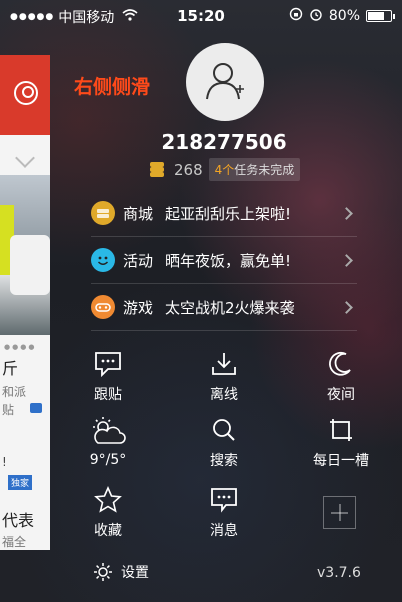  I want to click on drawer-title: 右侧侧滑, so click(112, 87).